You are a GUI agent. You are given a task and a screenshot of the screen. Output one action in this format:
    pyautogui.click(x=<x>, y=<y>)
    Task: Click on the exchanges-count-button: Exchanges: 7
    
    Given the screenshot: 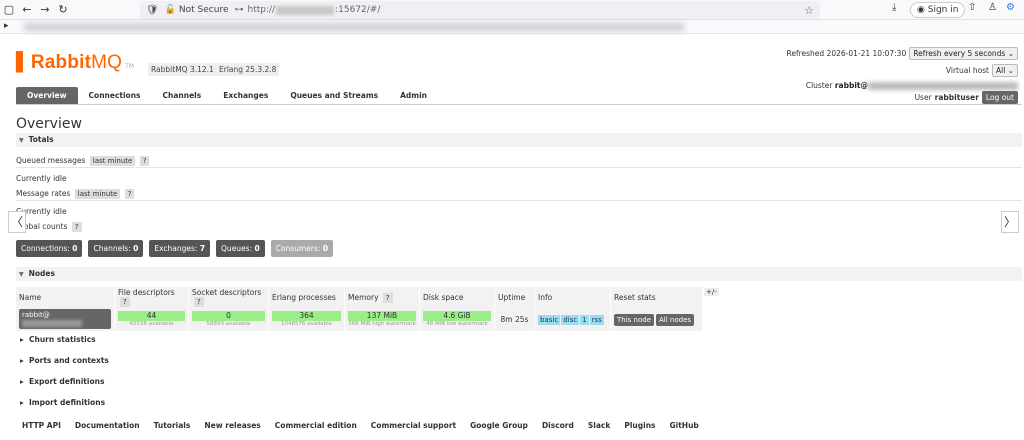 What is the action you would take?
    pyautogui.click(x=180, y=248)
    